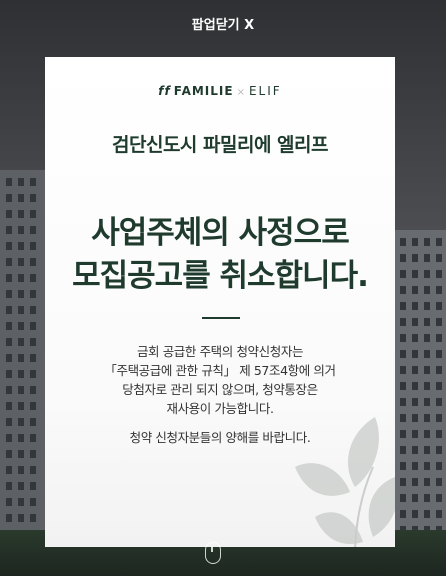  I want to click on building-right, so click(420, 390).